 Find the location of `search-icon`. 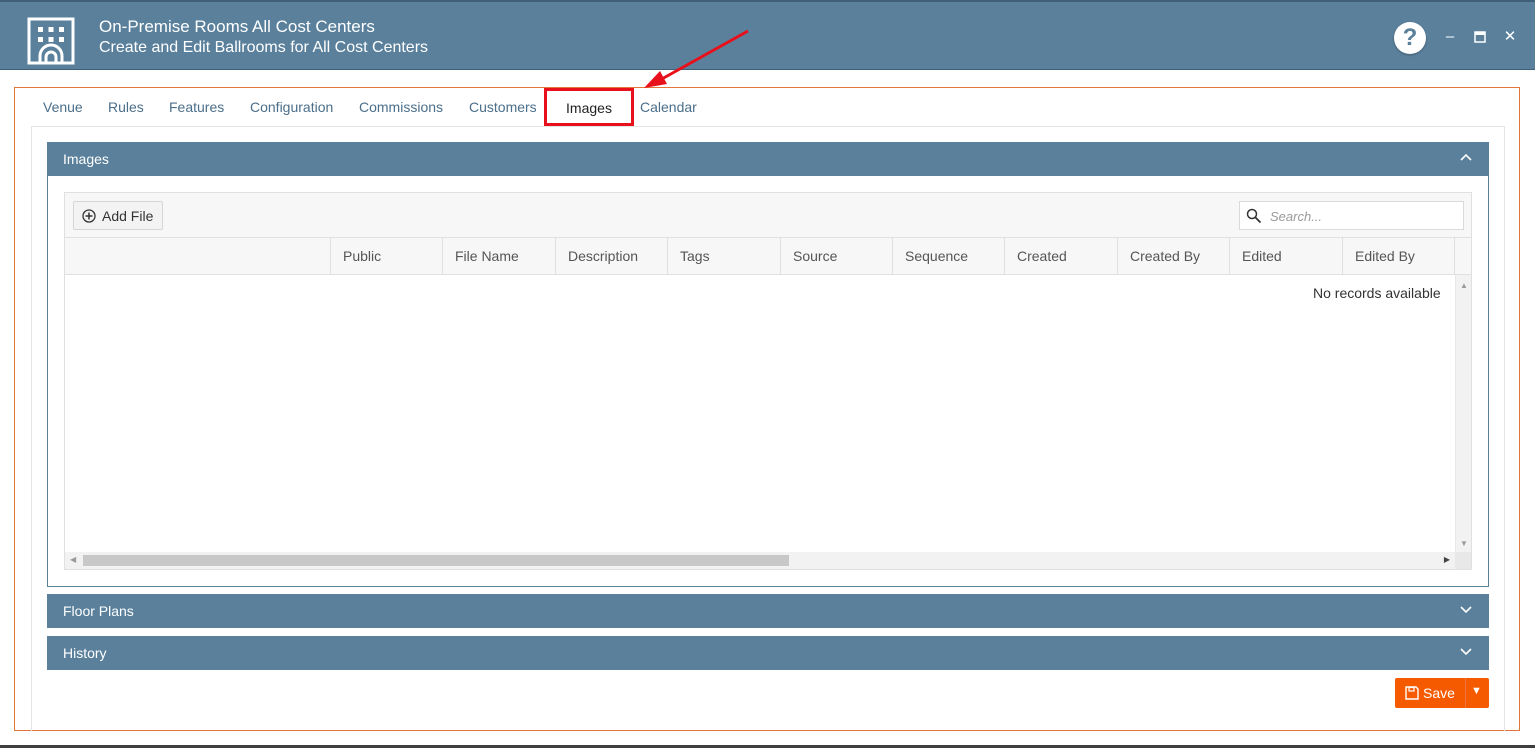

search-icon is located at coordinates (1254, 216).